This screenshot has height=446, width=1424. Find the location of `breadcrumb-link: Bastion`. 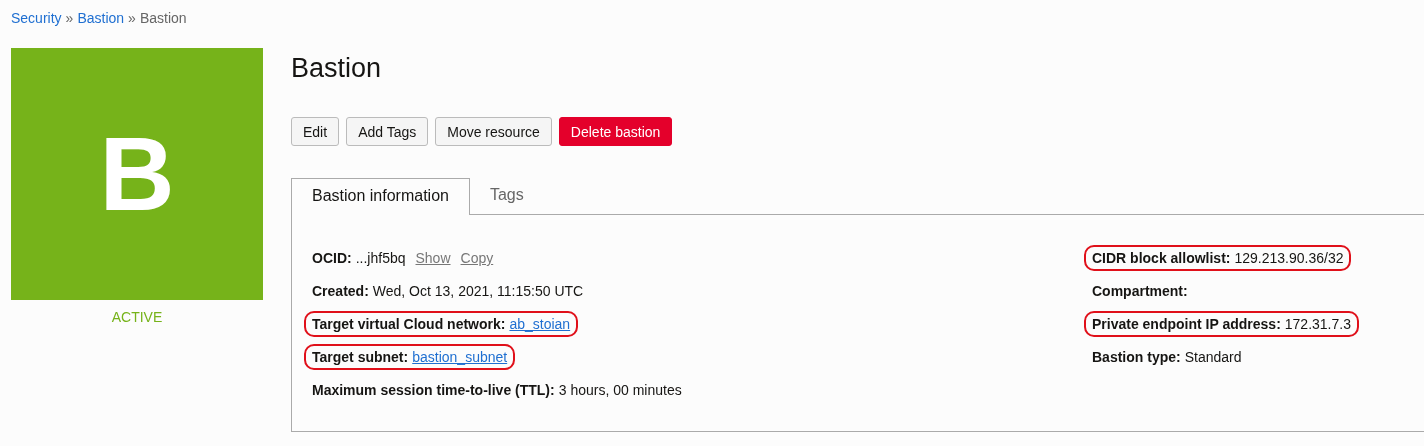

breadcrumb-link: Bastion is located at coordinates (101, 20).